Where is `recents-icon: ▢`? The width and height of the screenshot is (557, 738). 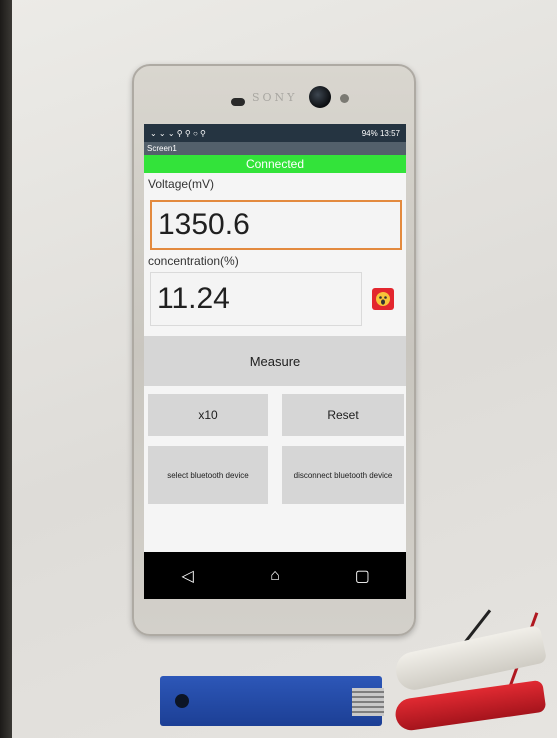 recents-icon: ▢ is located at coordinates (362, 576).